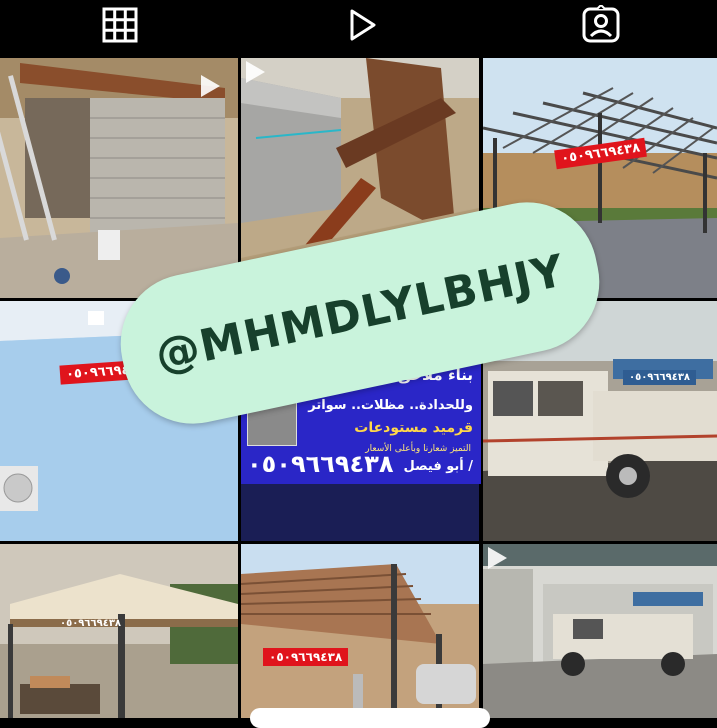  What do you see at coordinates (413, 428) in the screenshot?
I see `advert-services-2: قرميد مستودعات` at bounding box center [413, 428].